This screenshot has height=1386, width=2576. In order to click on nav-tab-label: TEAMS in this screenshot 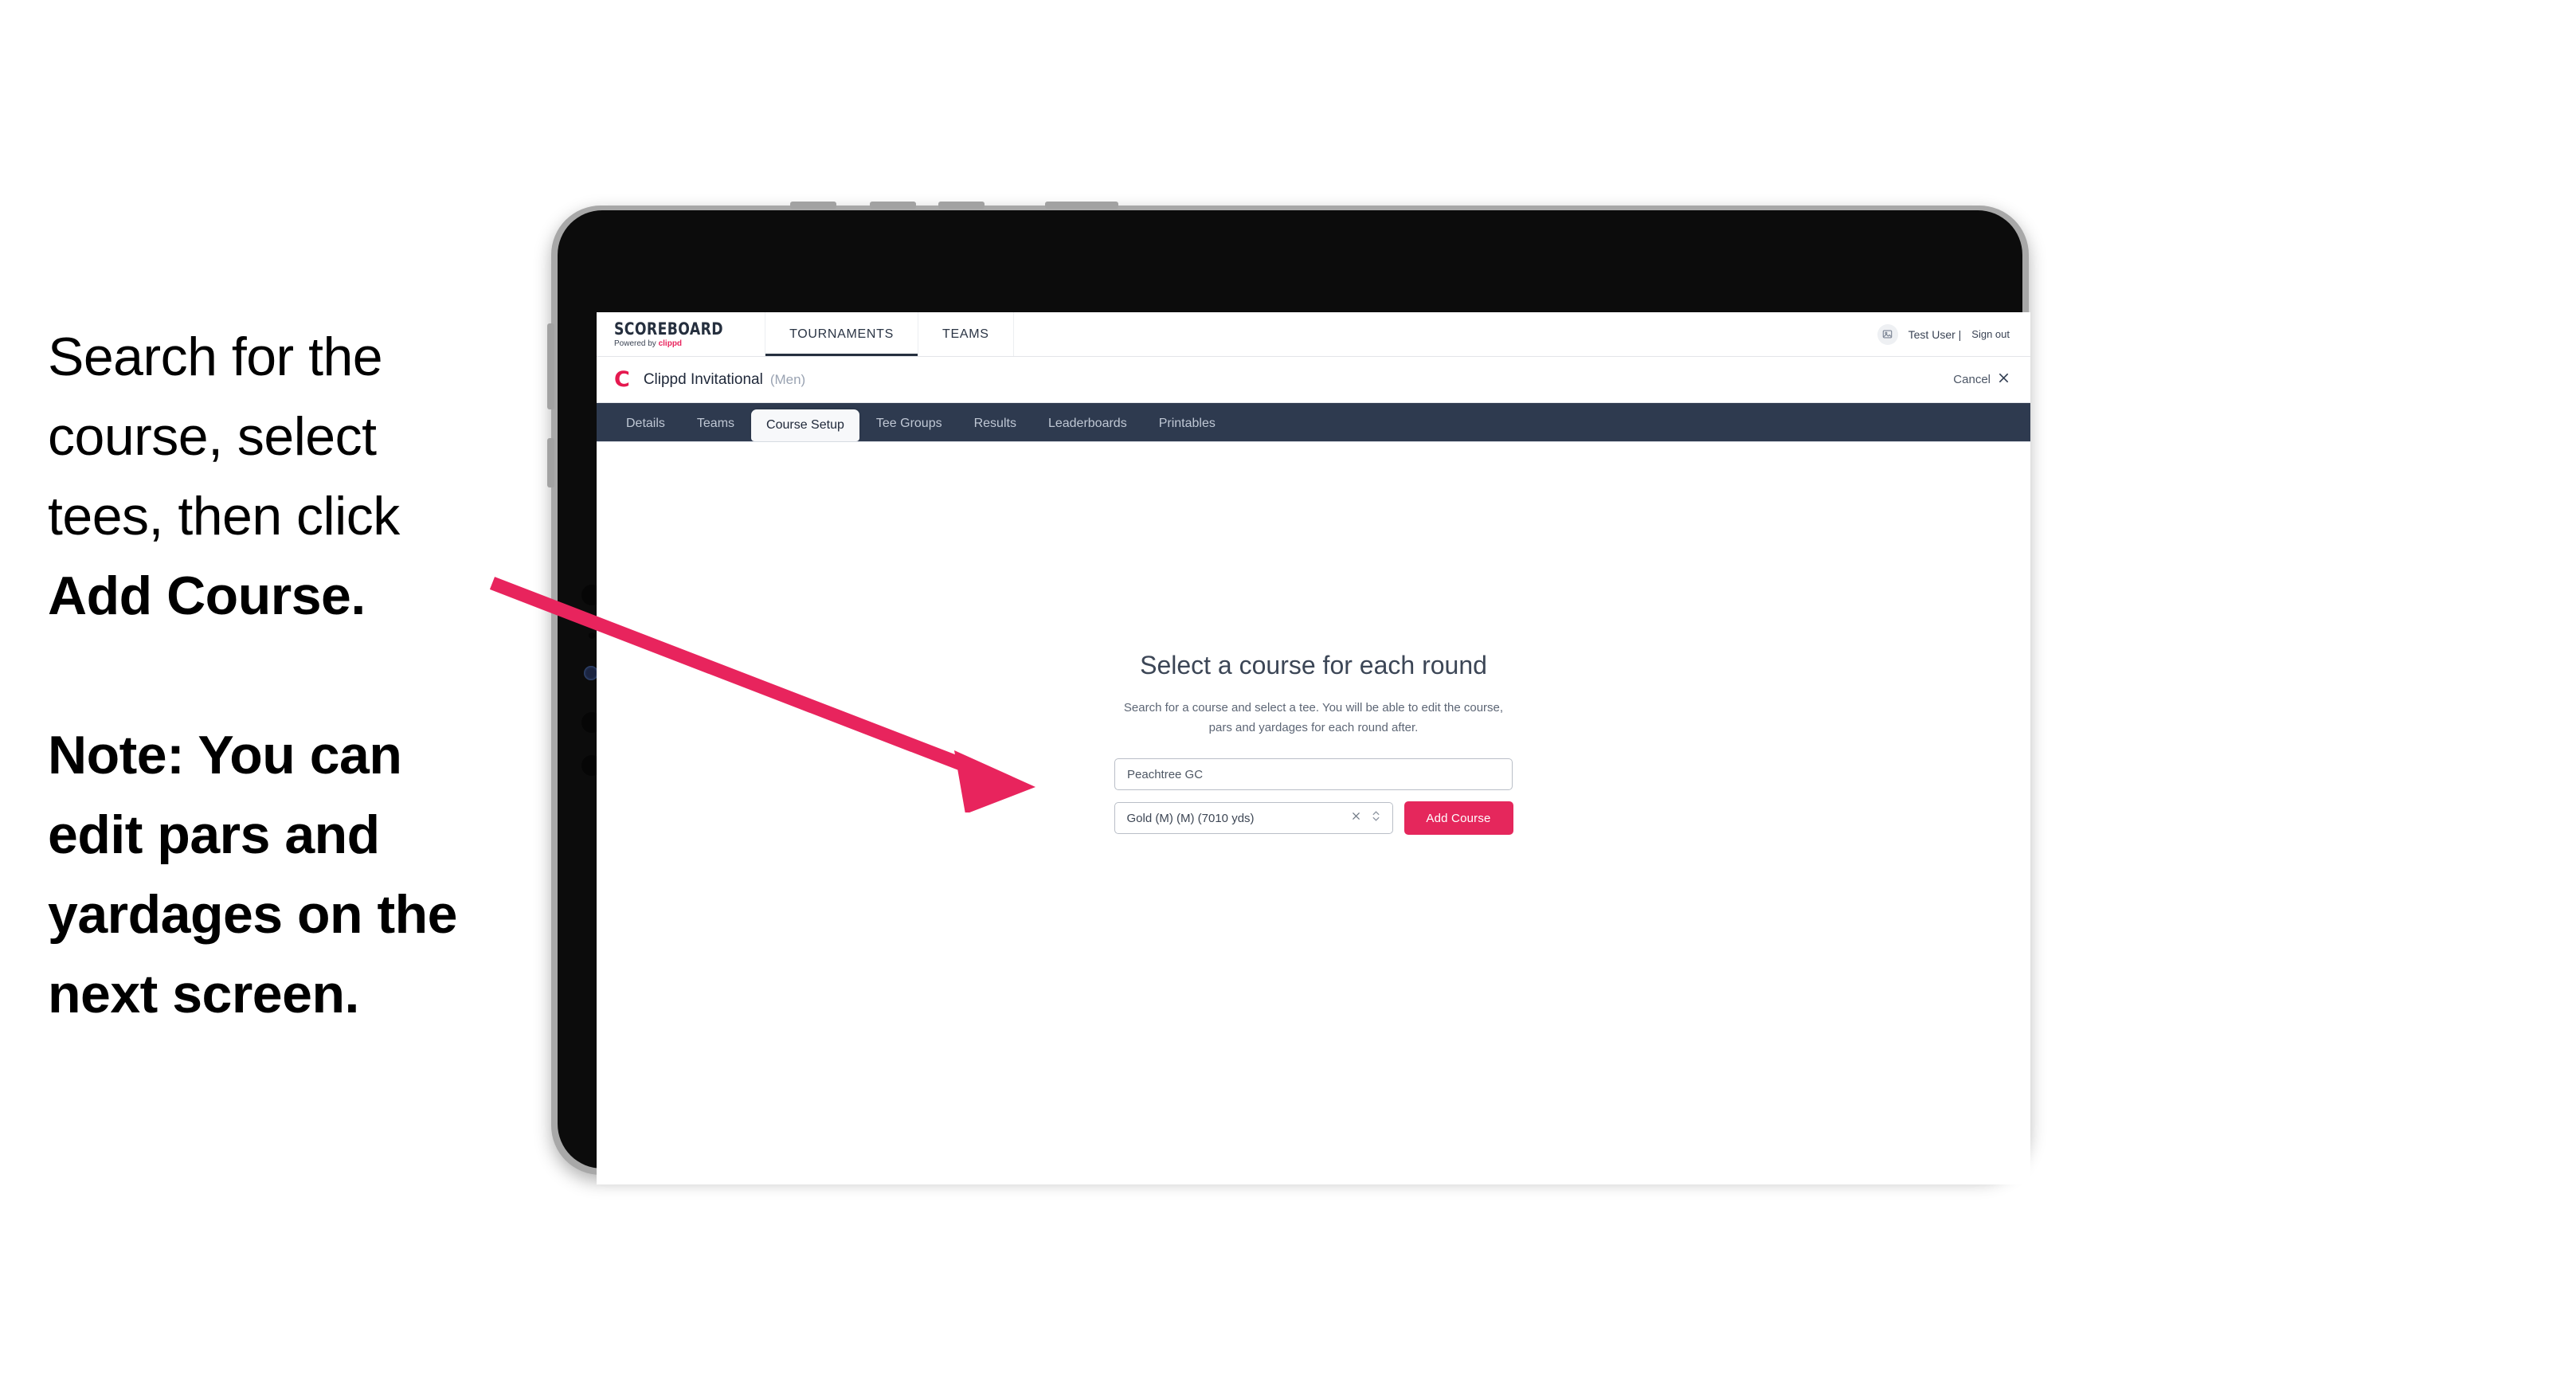, I will do `click(965, 334)`.